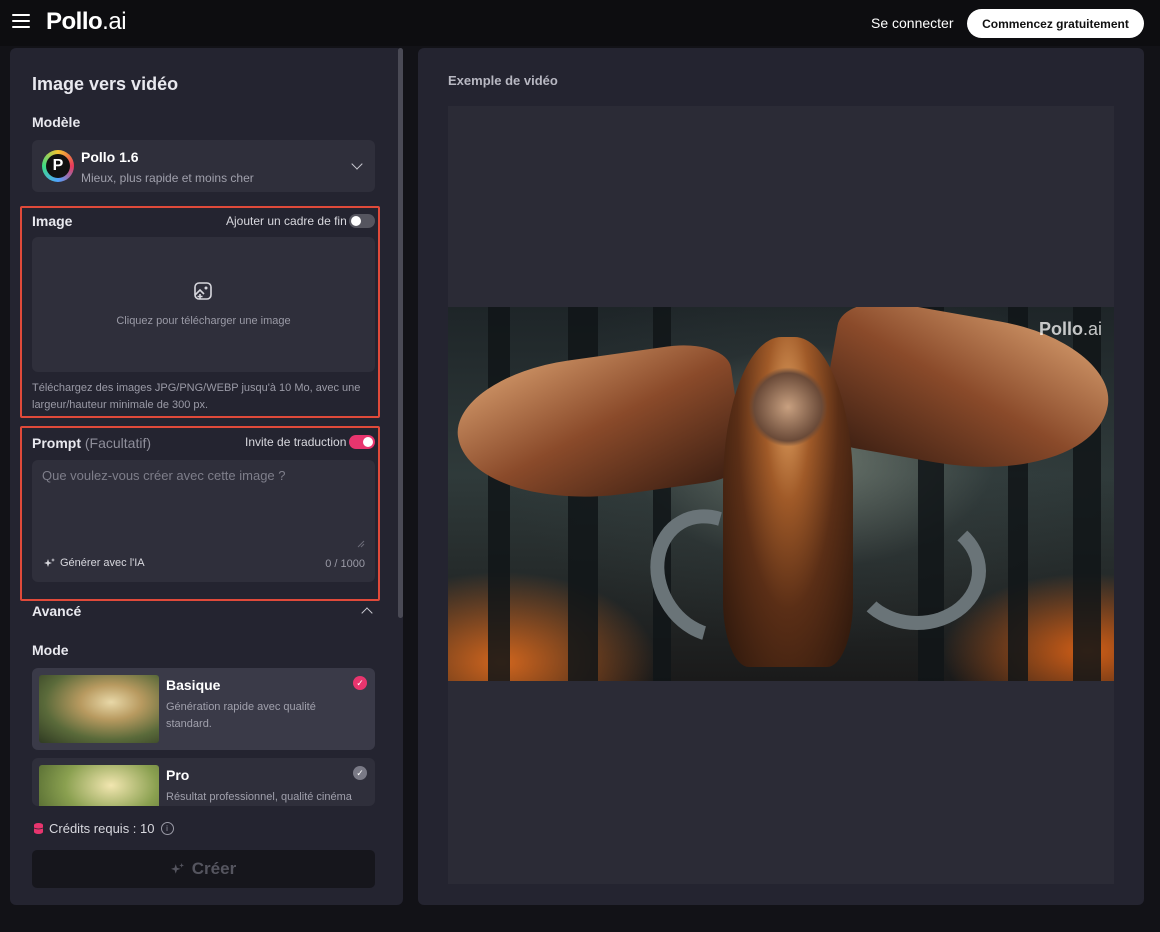 This screenshot has height=932, width=1160. What do you see at coordinates (203, 291) in the screenshot?
I see `image-upload-icon` at bounding box center [203, 291].